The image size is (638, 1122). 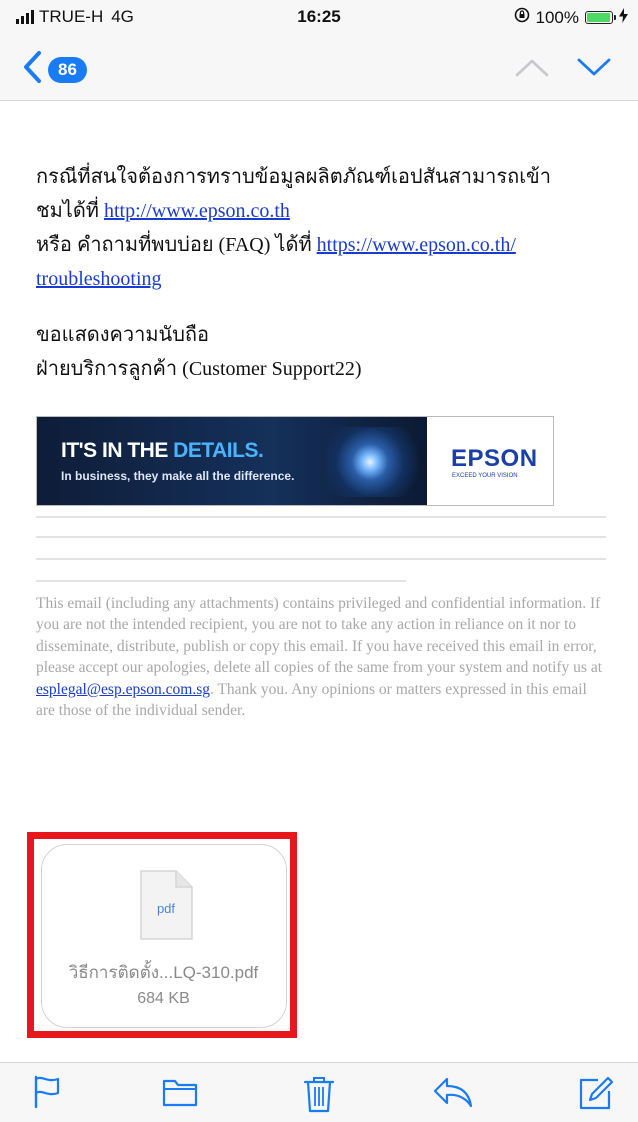 What do you see at coordinates (197, 211) in the screenshot?
I see `website-link: http://www.epson.co.th` at bounding box center [197, 211].